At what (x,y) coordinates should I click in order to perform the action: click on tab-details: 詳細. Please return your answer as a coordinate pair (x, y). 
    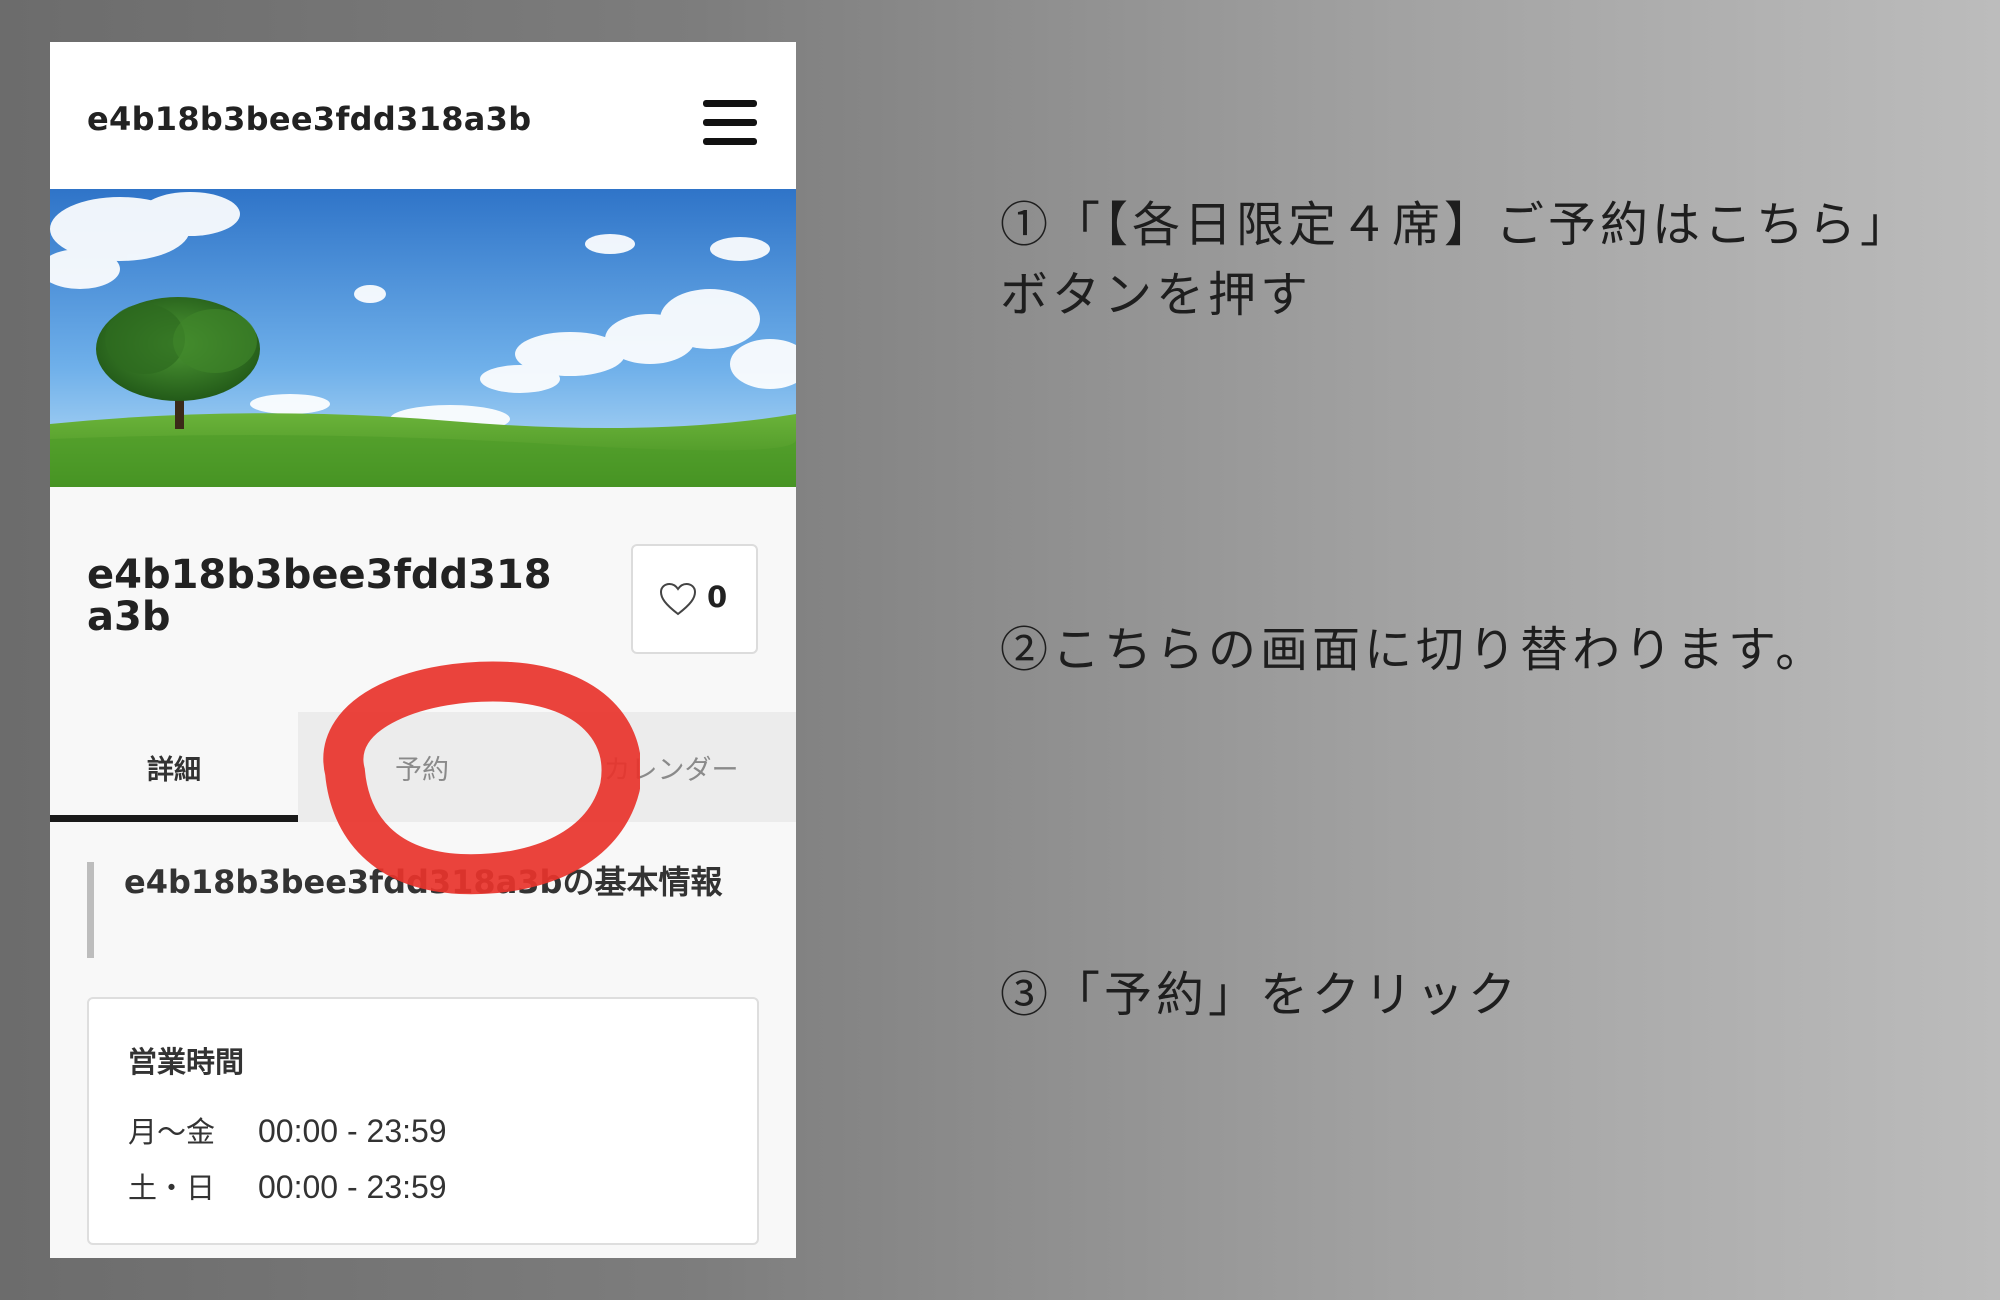
    Looking at the image, I should click on (174, 767).